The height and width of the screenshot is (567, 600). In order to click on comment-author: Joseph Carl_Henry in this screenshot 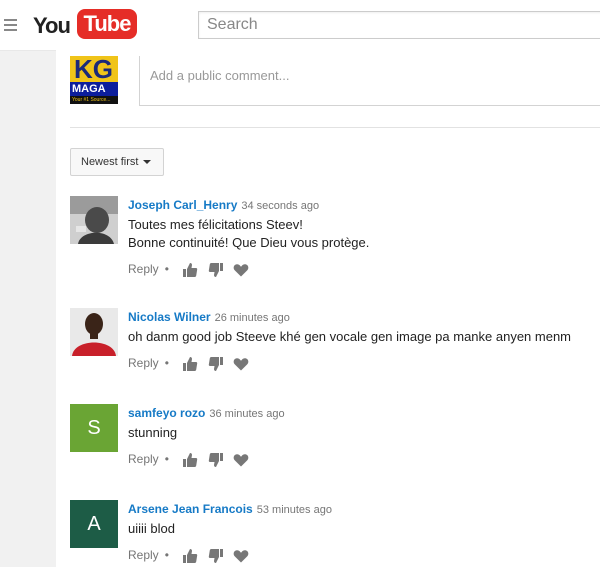, I will do `click(182, 205)`.